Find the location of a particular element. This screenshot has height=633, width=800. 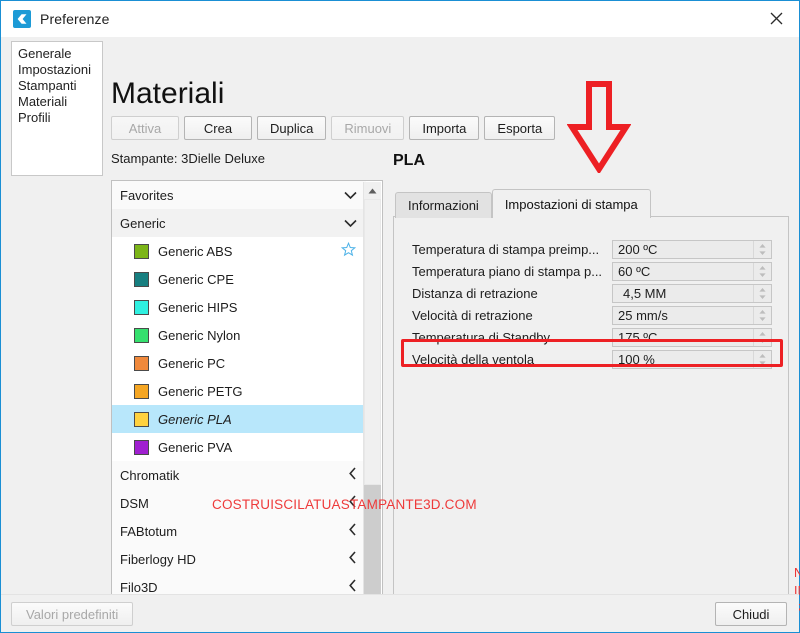

sidebar-item-profili: Profili is located at coordinates (60, 118).